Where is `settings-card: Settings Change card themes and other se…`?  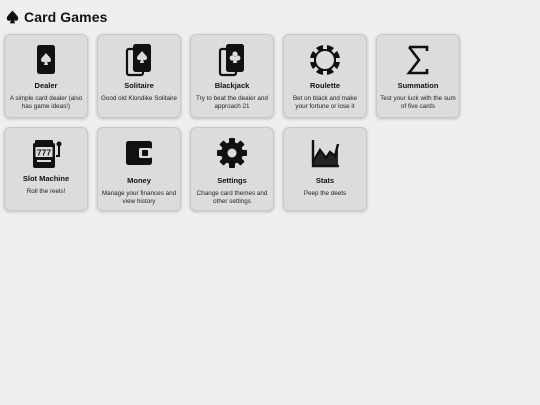 settings-card: Settings Change card themes and other se… is located at coordinates (232, 169).